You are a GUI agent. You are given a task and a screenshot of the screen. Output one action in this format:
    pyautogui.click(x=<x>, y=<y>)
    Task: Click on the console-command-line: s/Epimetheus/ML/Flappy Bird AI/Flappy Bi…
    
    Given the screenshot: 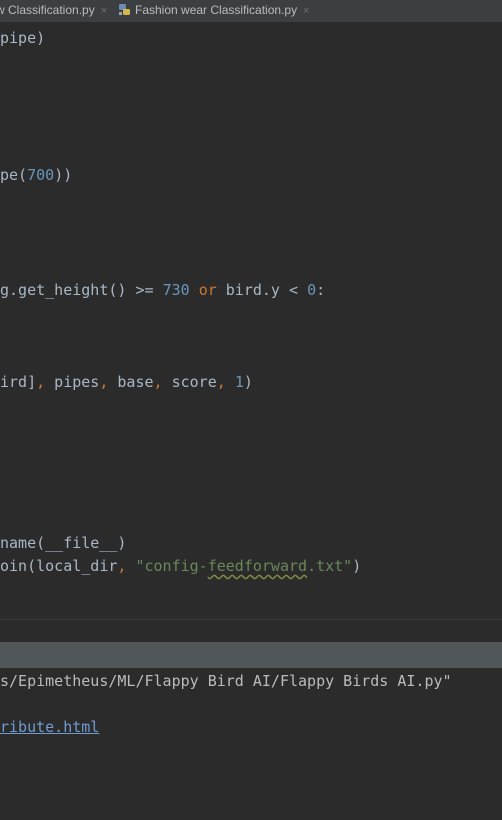 What is the action you would take?
    pyautogui.click(x=226, y=681)
    